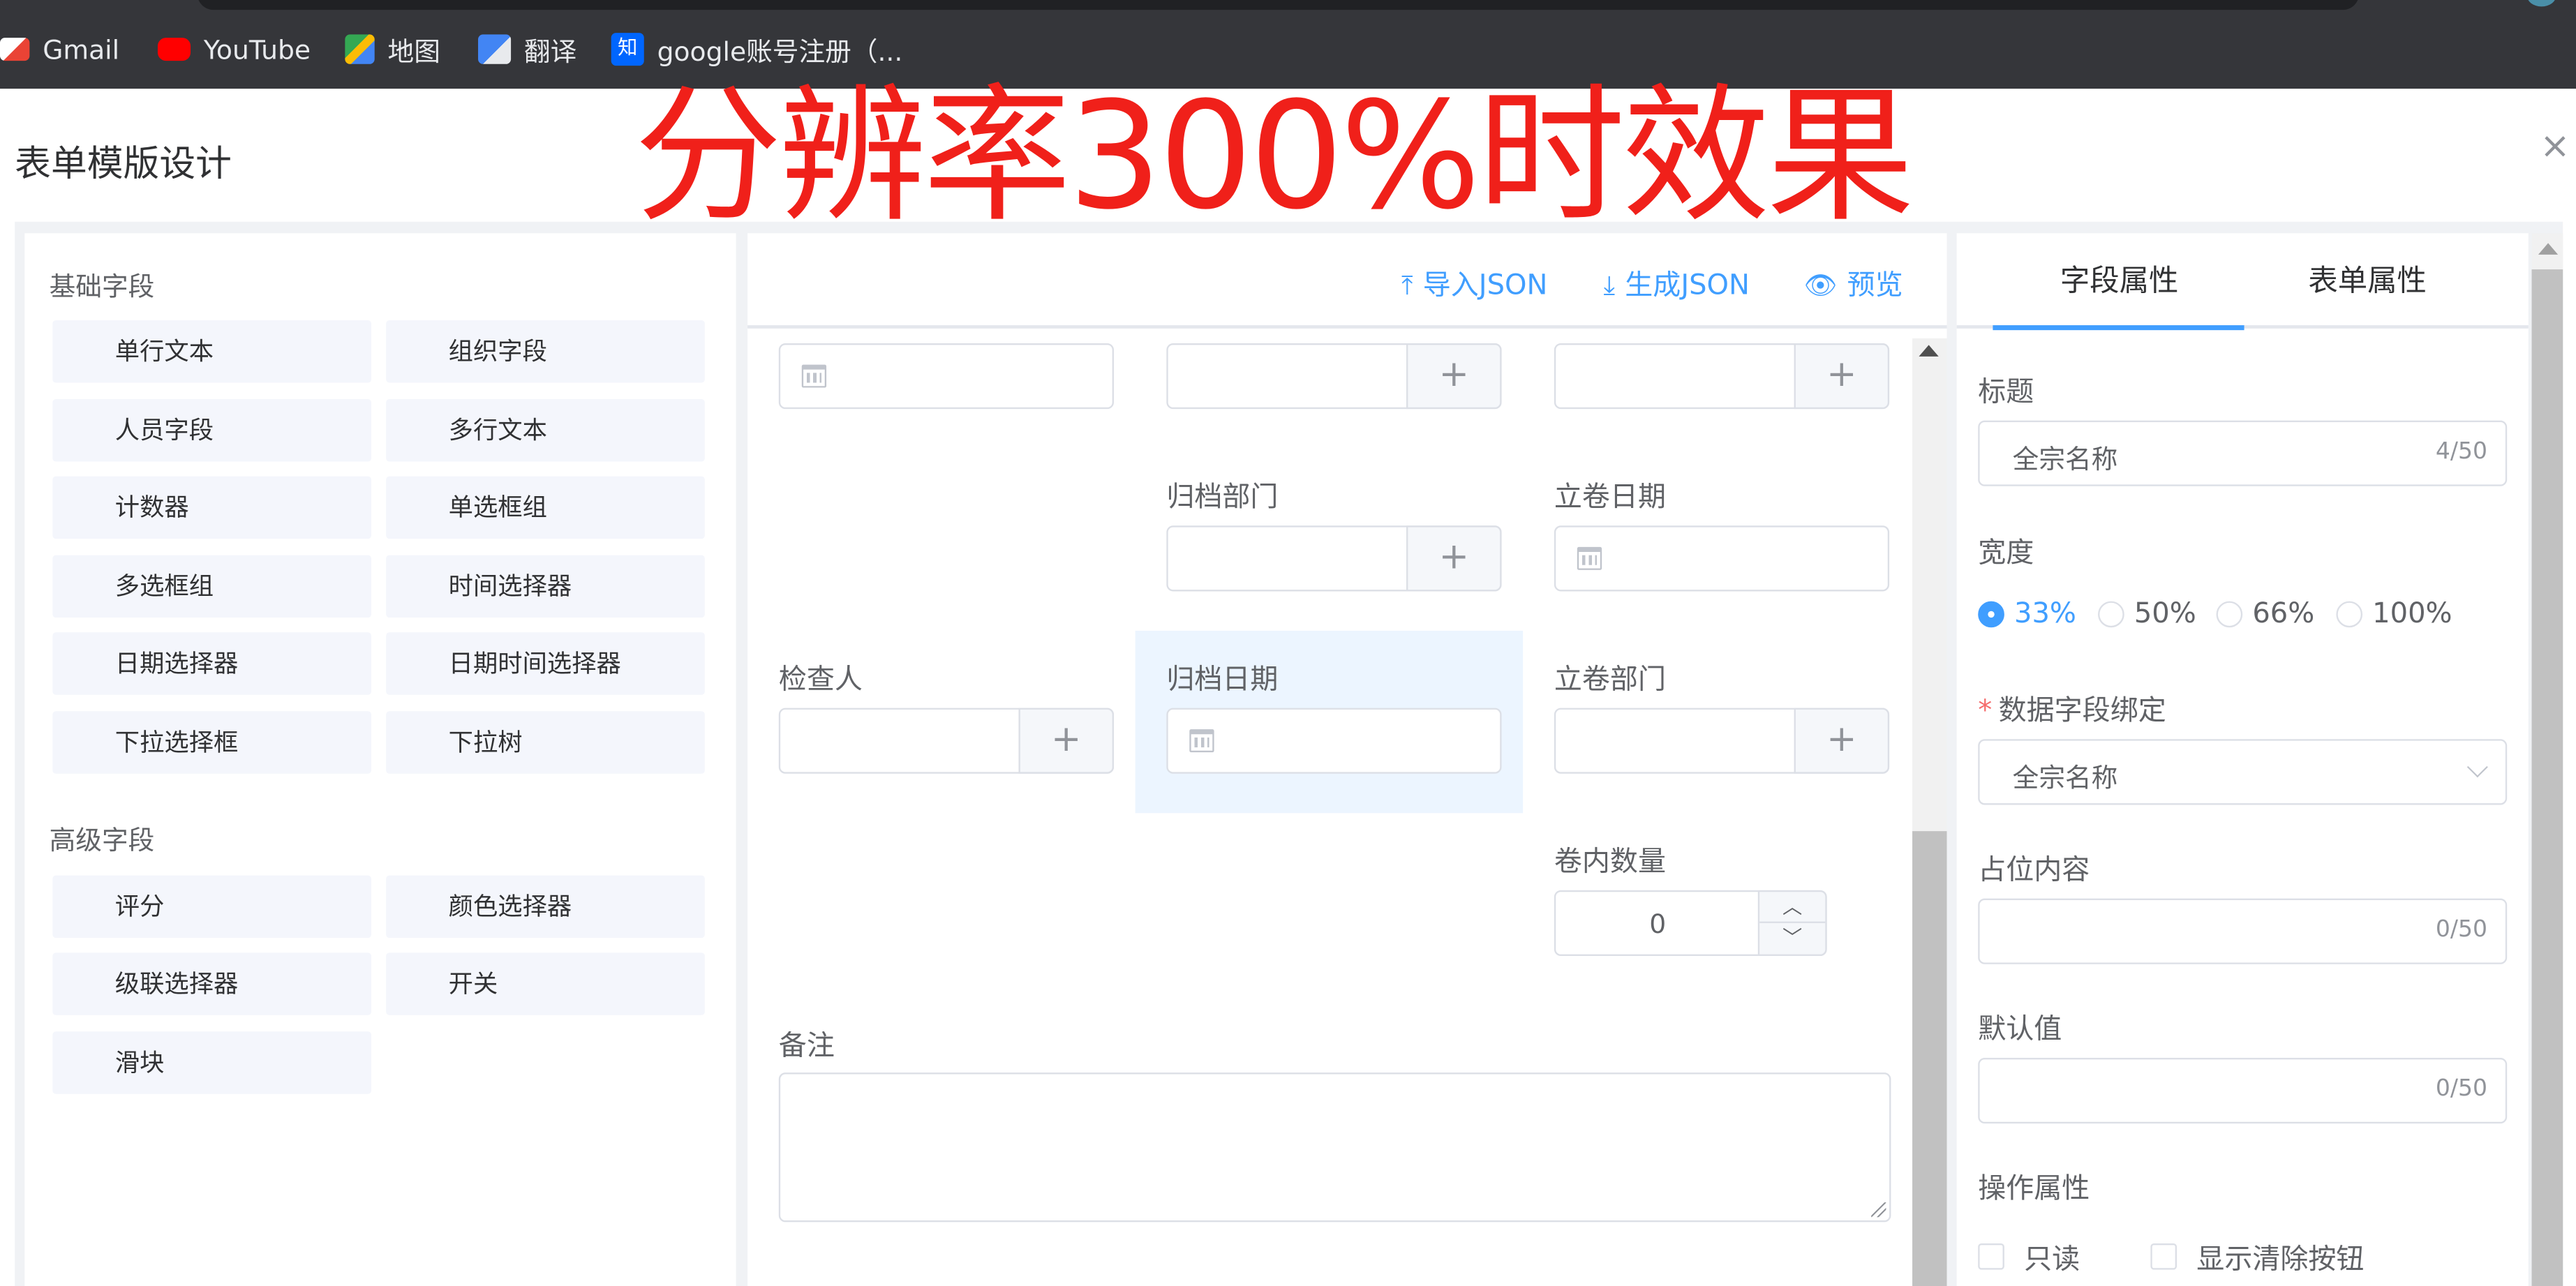 The height and width of the screenshot is (1286, 2576). I want to click on component-select: 下拉选择框, so click(212, 743).